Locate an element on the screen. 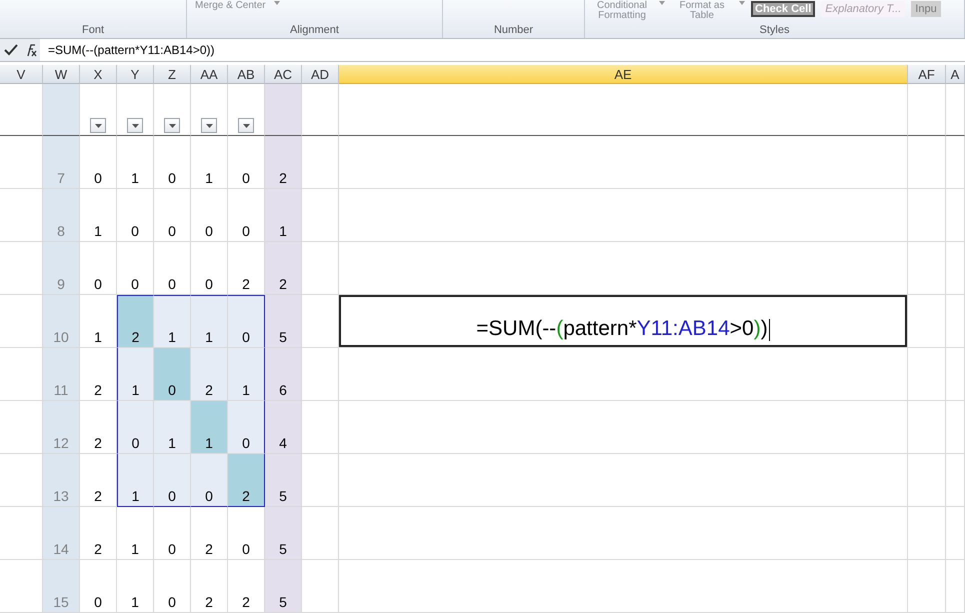 The image size is (965, 613). row-number: 12 is located at coordinates (61, 427).